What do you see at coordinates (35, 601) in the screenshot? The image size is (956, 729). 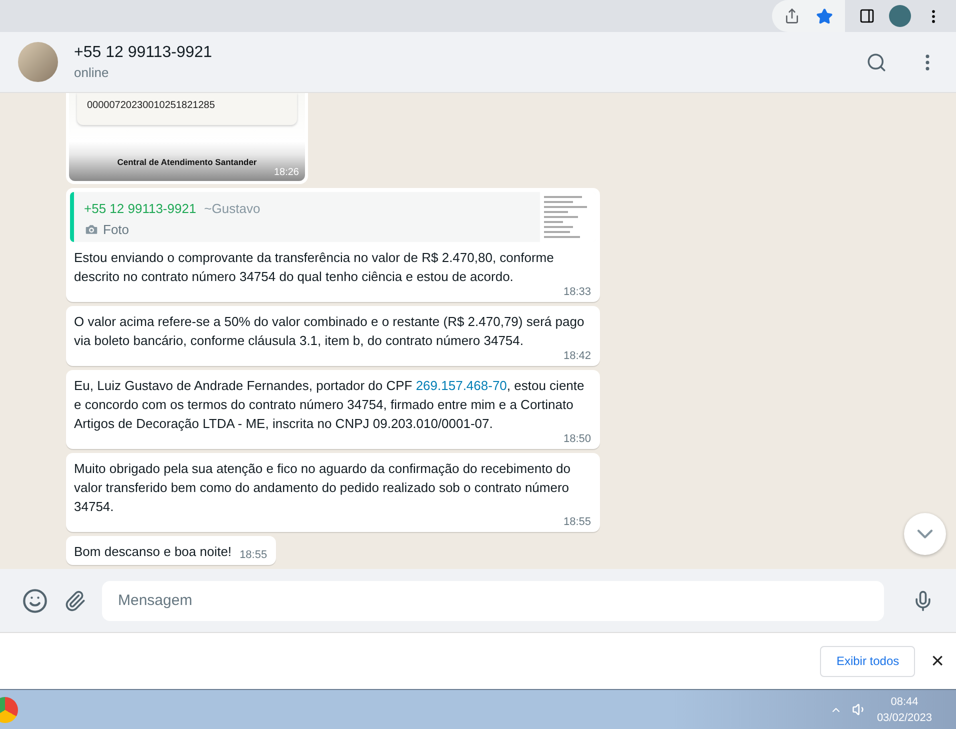 I see `emoji-icon` at bounding box center [35, 601].